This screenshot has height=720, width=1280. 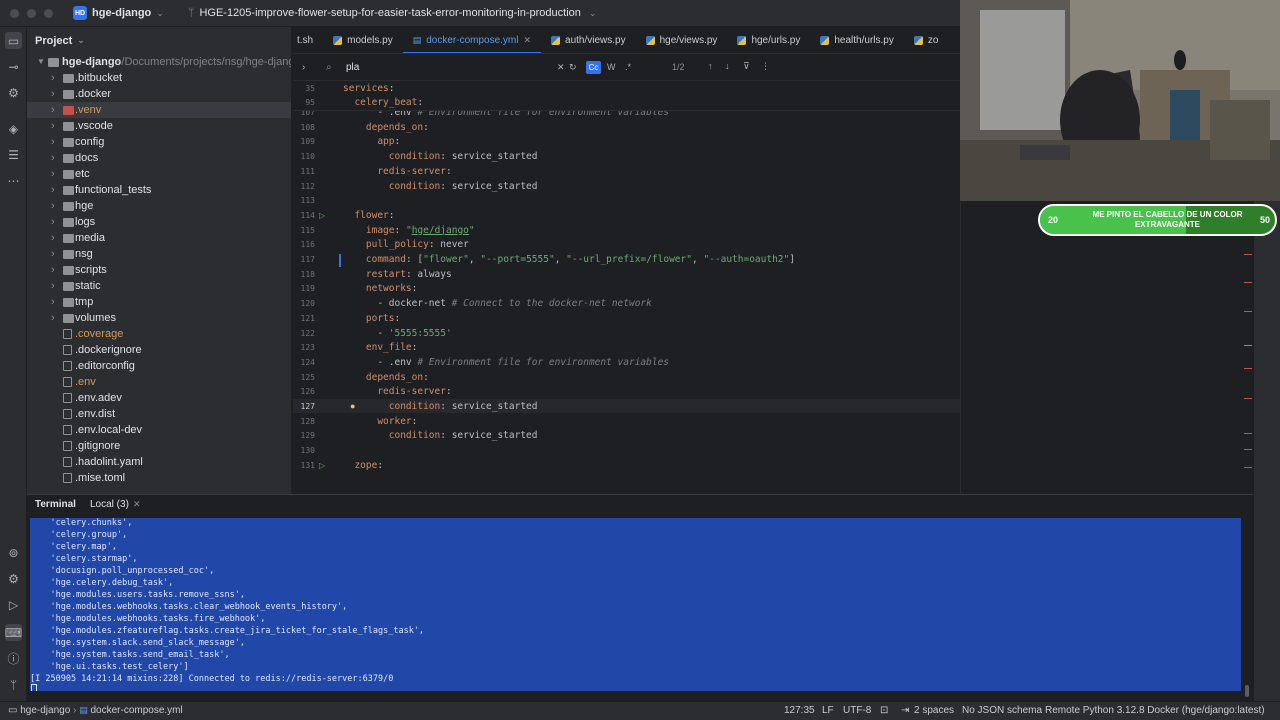 I want to click on intention-bulb-icon: ●, so click(x=352, y=406).